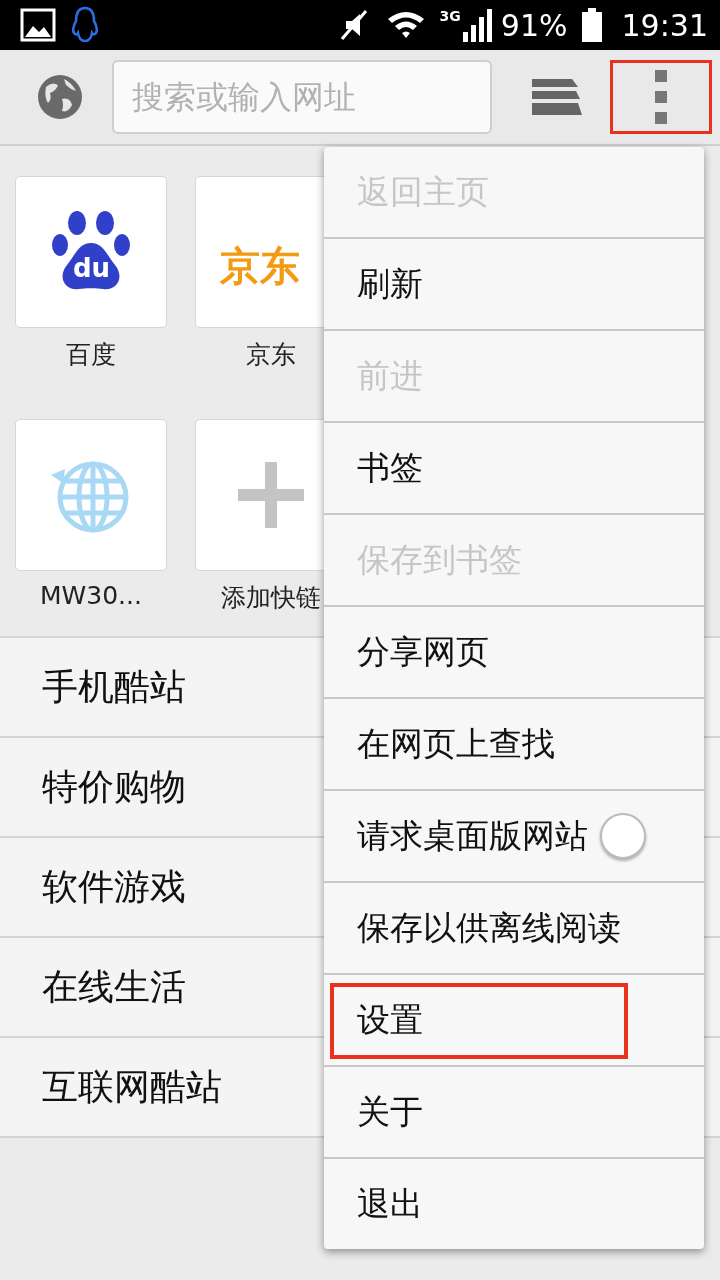  What do you see at coordinates (390, 1111) in the screenshot?
I see `menu-item-label: 关于` at bounding box center [390, 1111].